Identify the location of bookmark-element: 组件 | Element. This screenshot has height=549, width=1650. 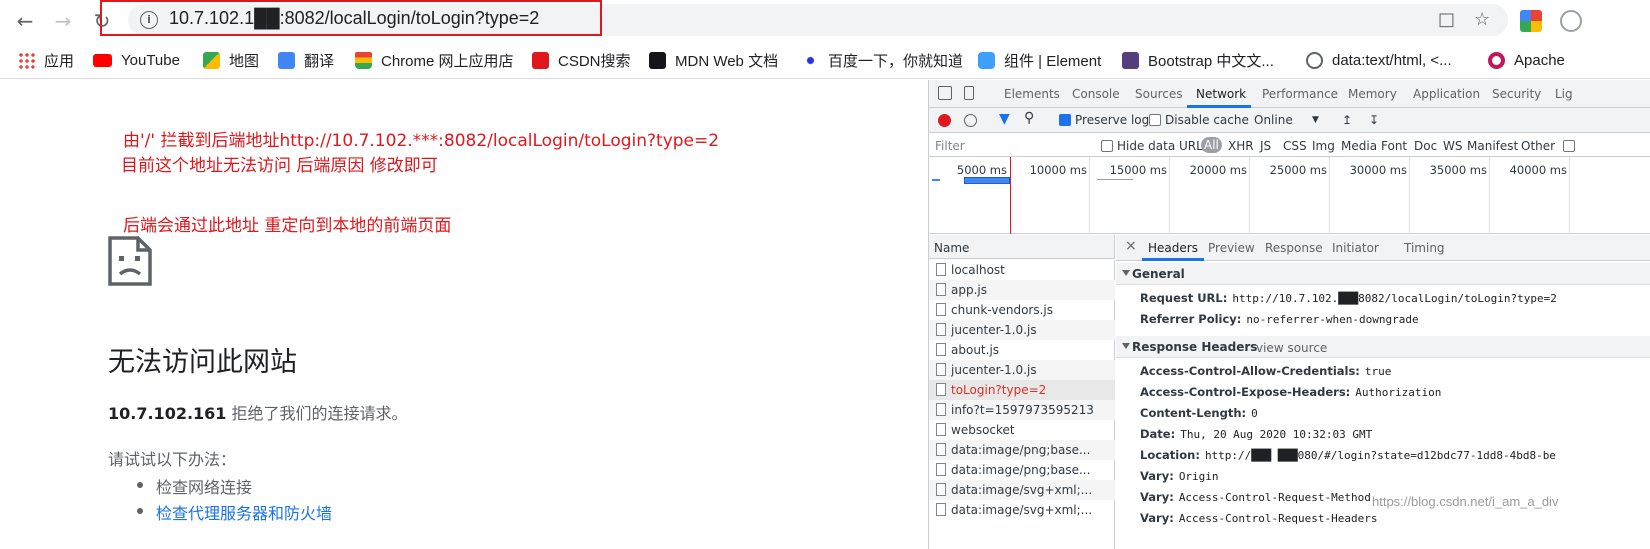
(1039, 60).